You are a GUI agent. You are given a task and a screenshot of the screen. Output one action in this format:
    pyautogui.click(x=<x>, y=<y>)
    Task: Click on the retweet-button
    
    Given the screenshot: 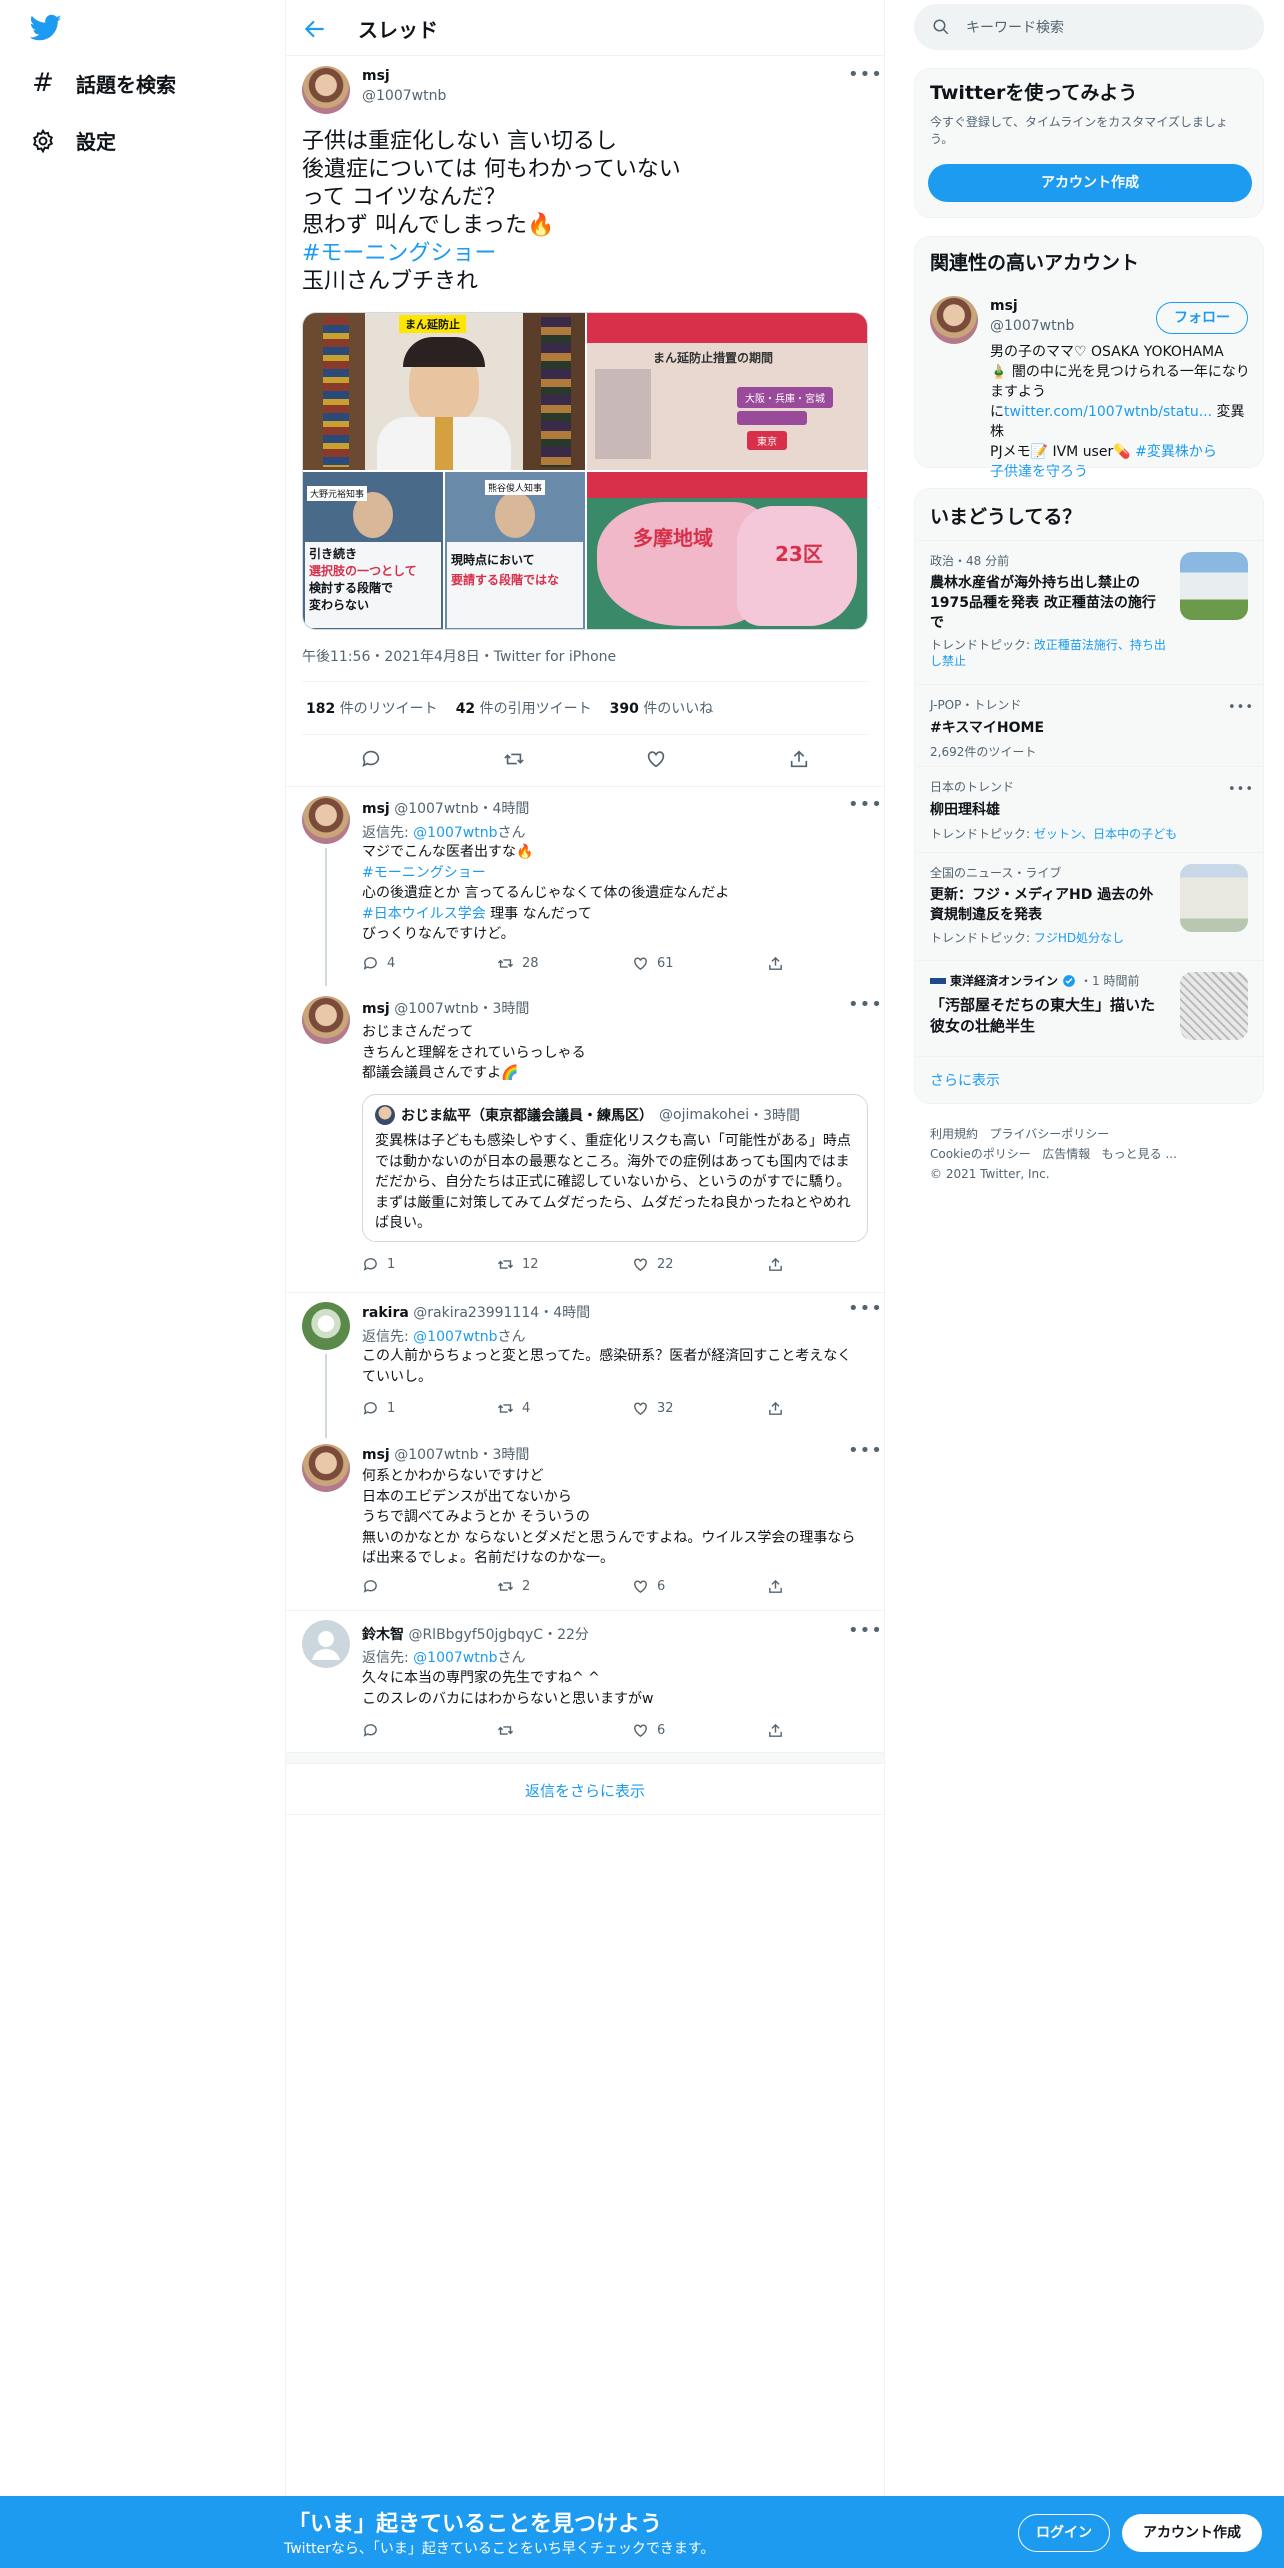 What is the action you would take?
    pyautogui.click(x=564, y=1730)
    